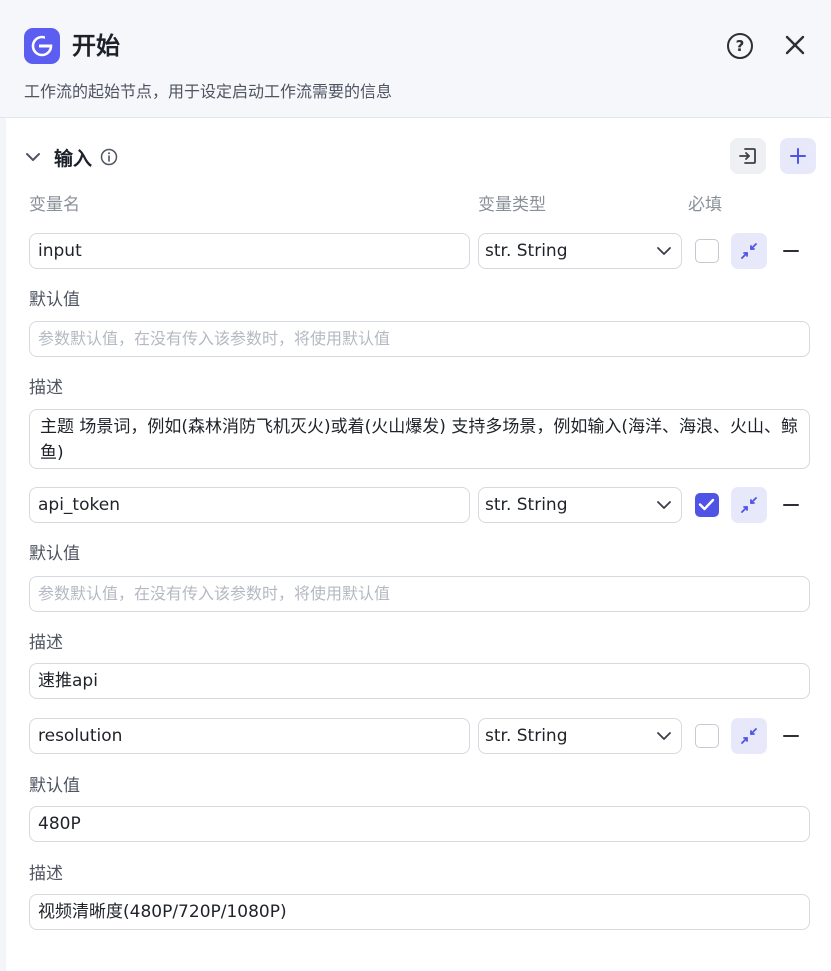 The image size is (831, 971). I want to click on import-button, so click(748, 156).